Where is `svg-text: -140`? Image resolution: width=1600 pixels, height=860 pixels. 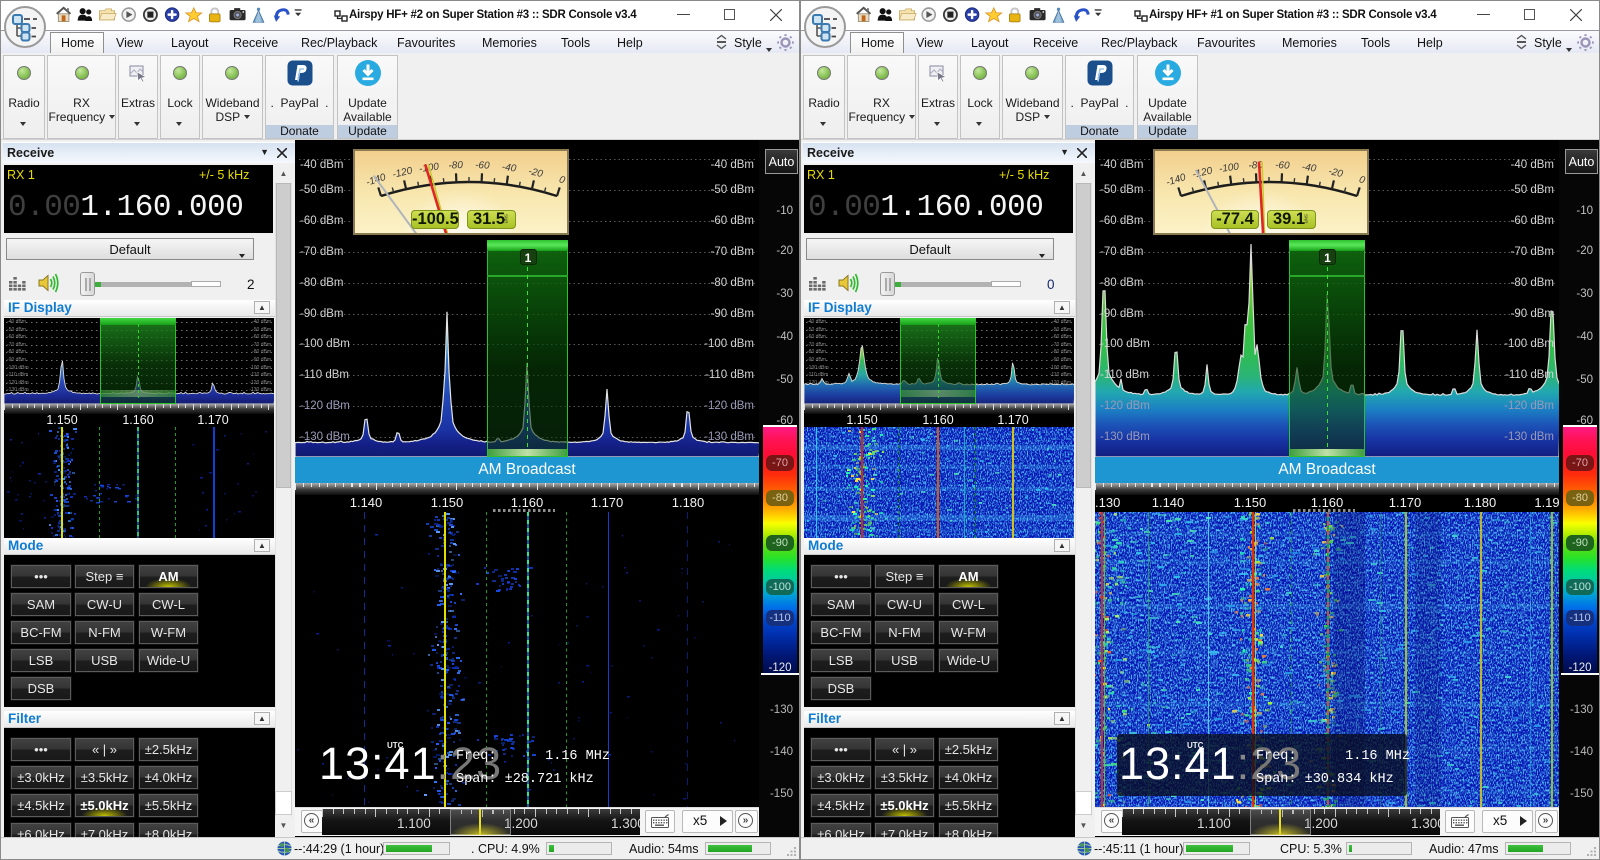 svg-text: -140 is located at coordinates (1176, 180).